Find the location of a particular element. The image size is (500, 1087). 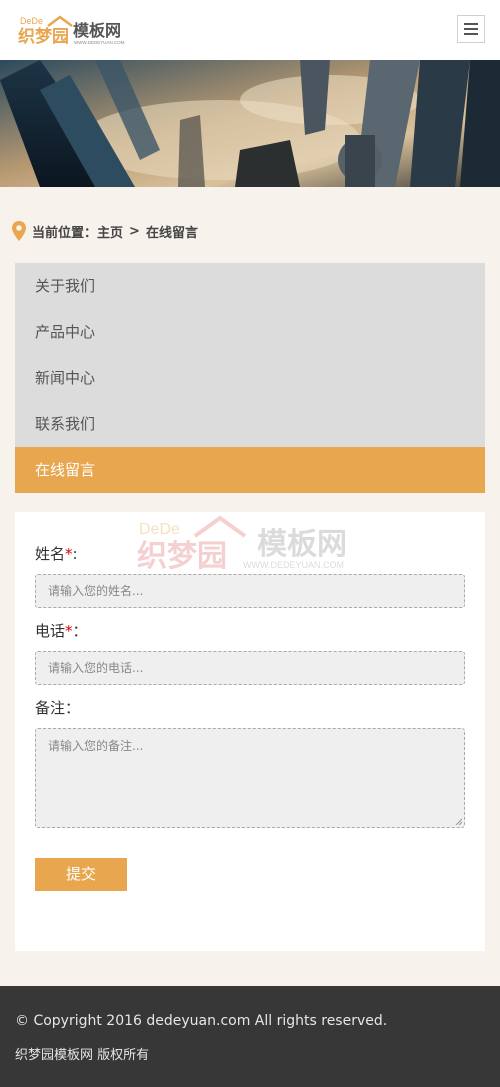

breadcrumb-home-link: 主页 is located at coordinates (110, 231).